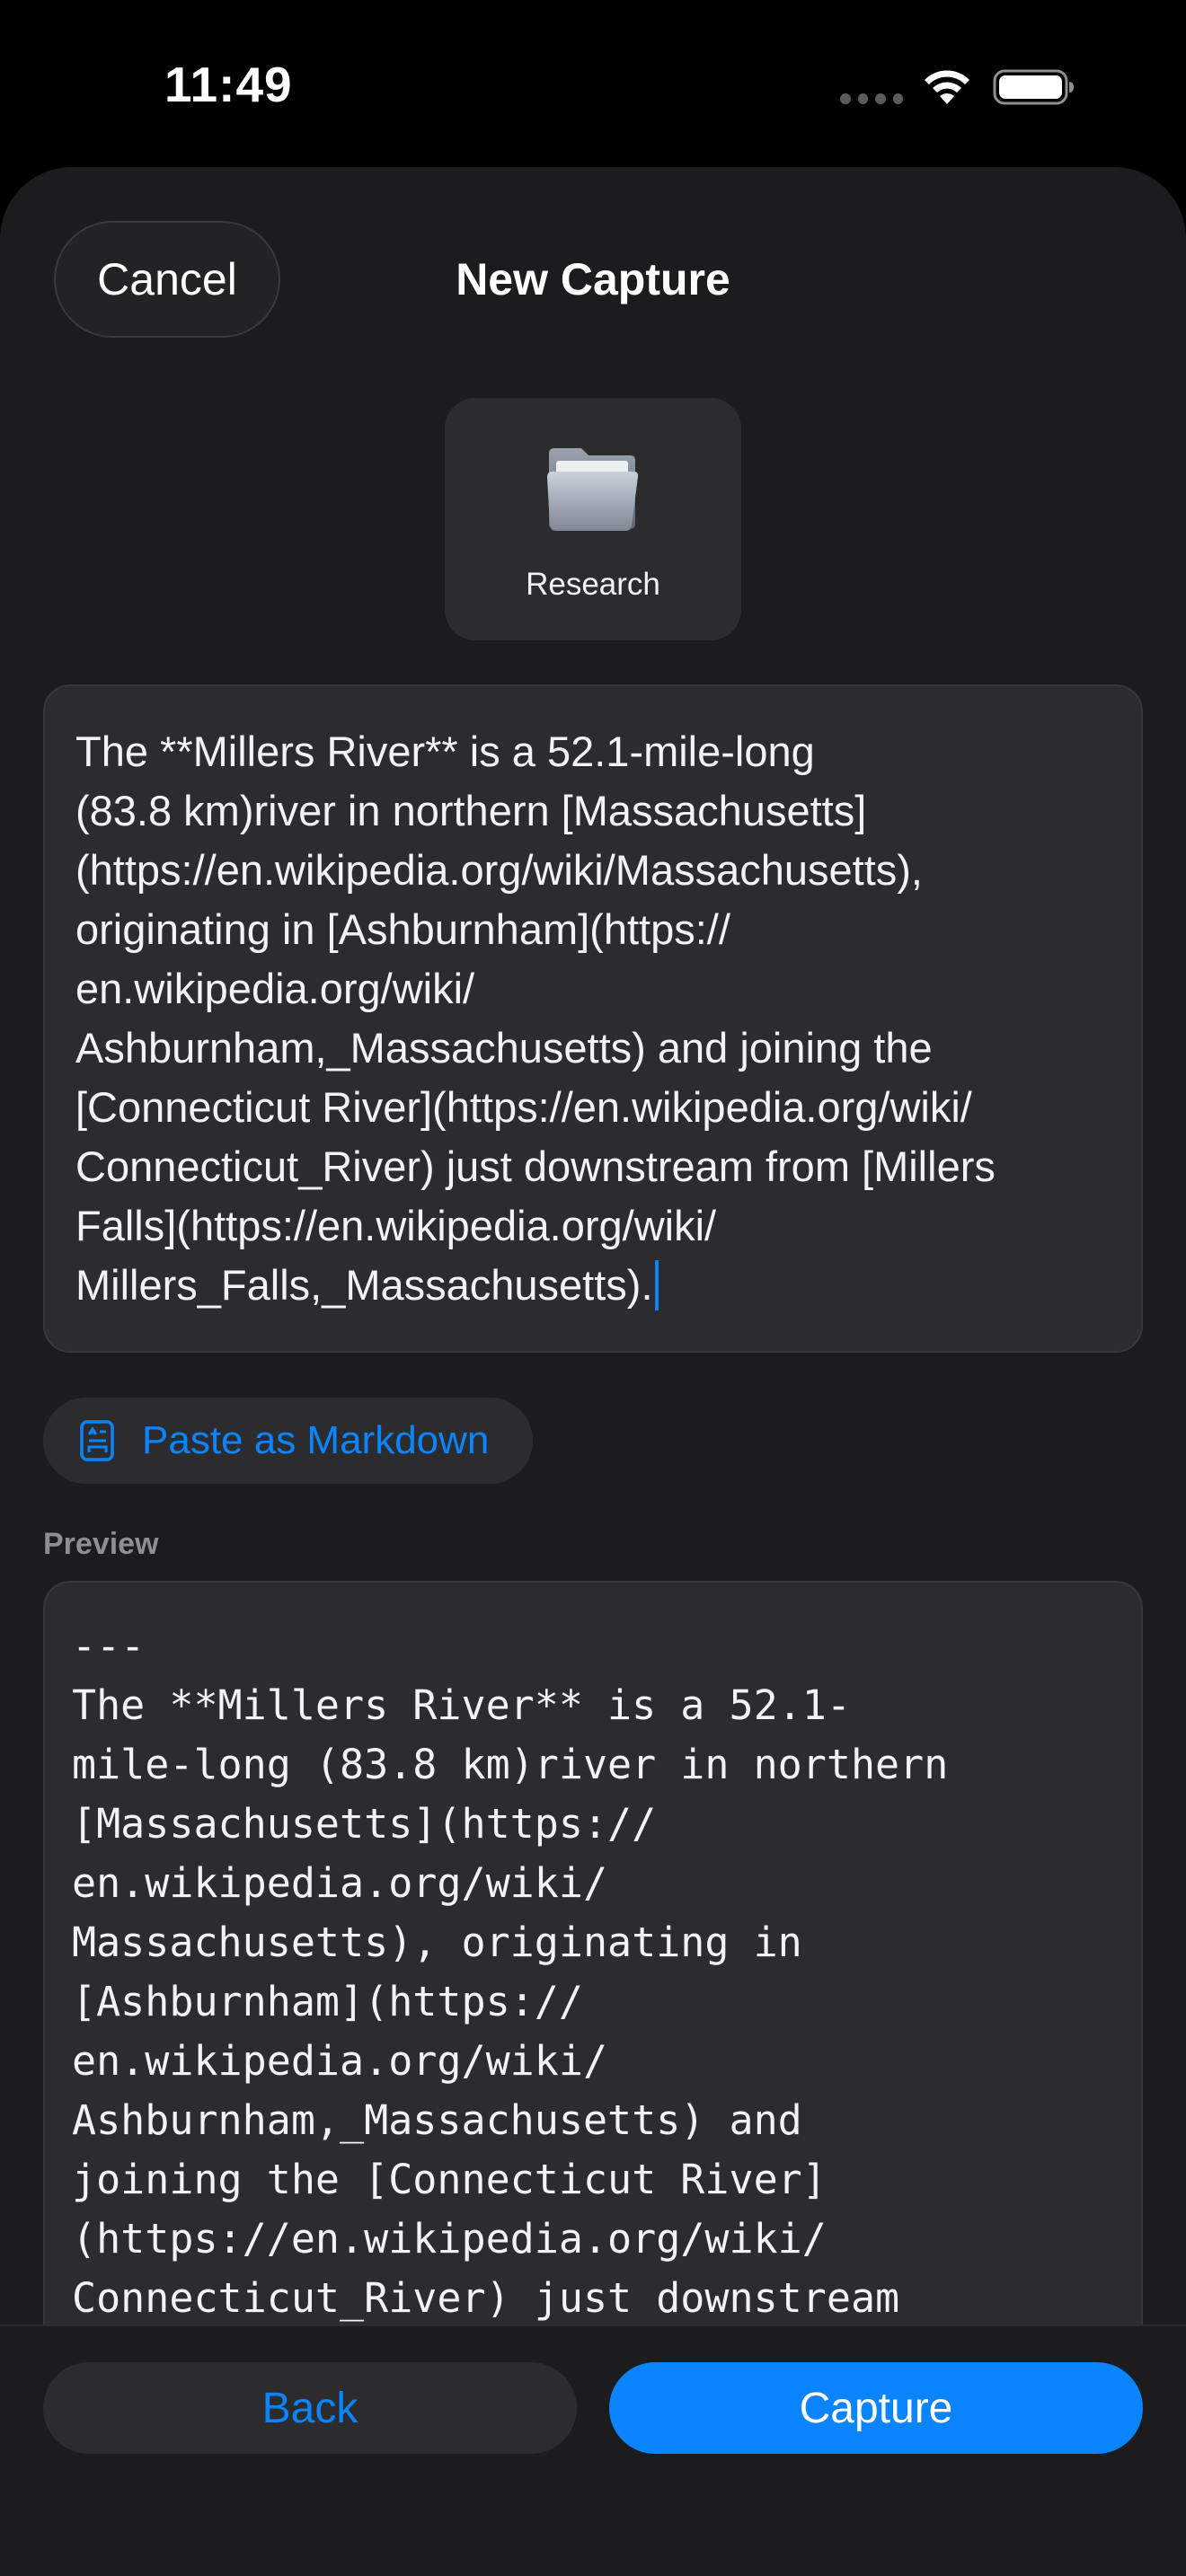  Describe the element at coordinates (593, 584) in the screenshot. I see `folder-label: Research` at that location.